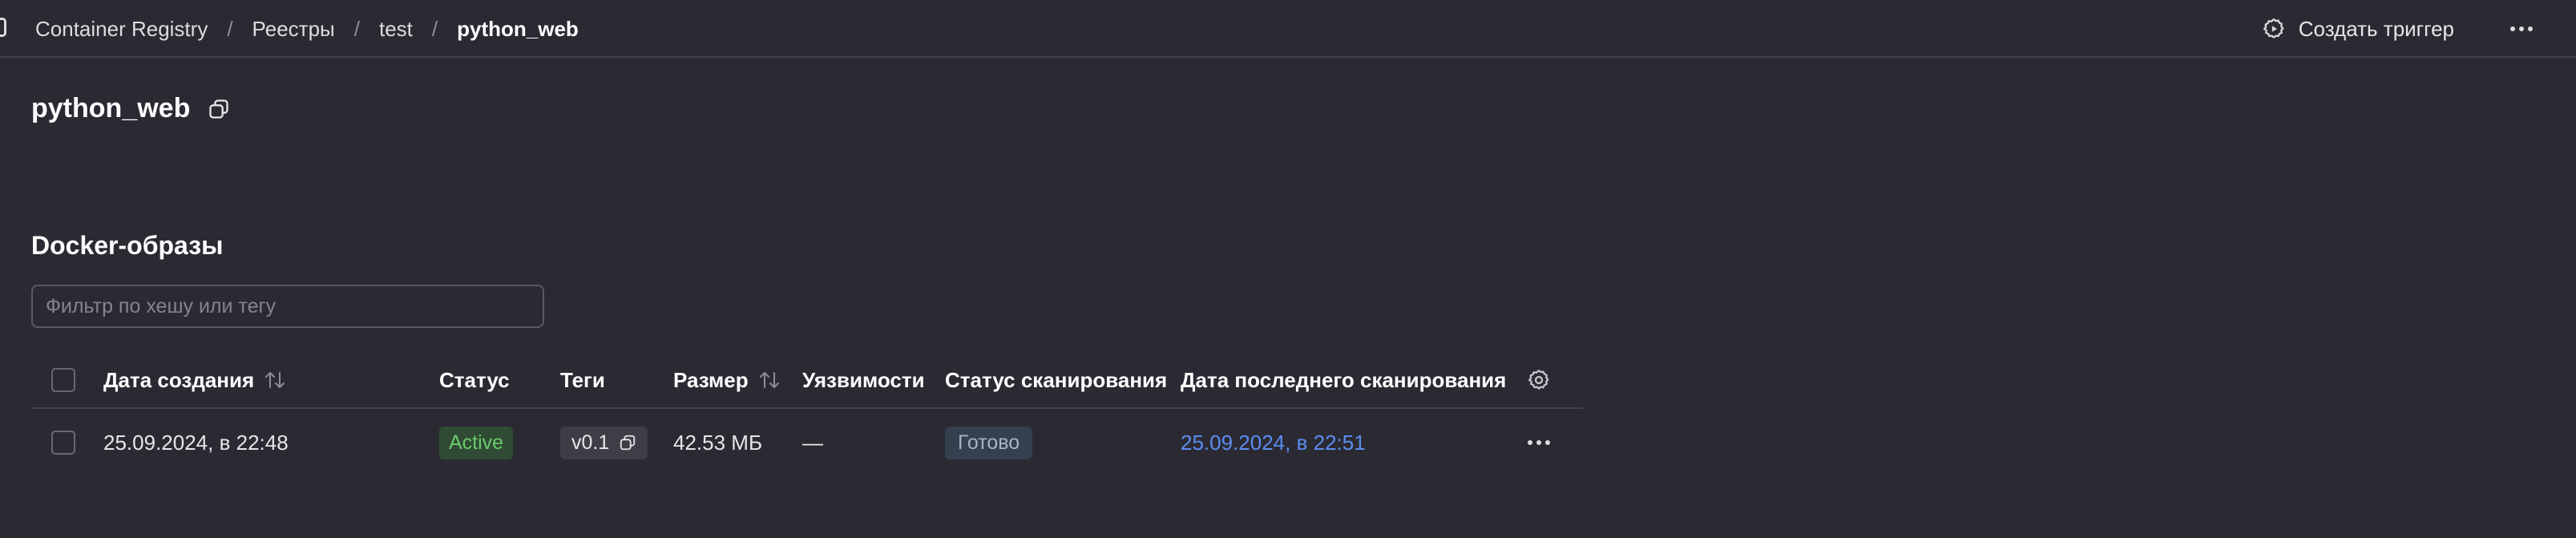 This screenshot has height=538, width=2576. What do you see at coordinates (1344, 379) in the screenshot?
I see `column-last-scan: Дата последнего сканирования` at bounding box center [1344, 379].